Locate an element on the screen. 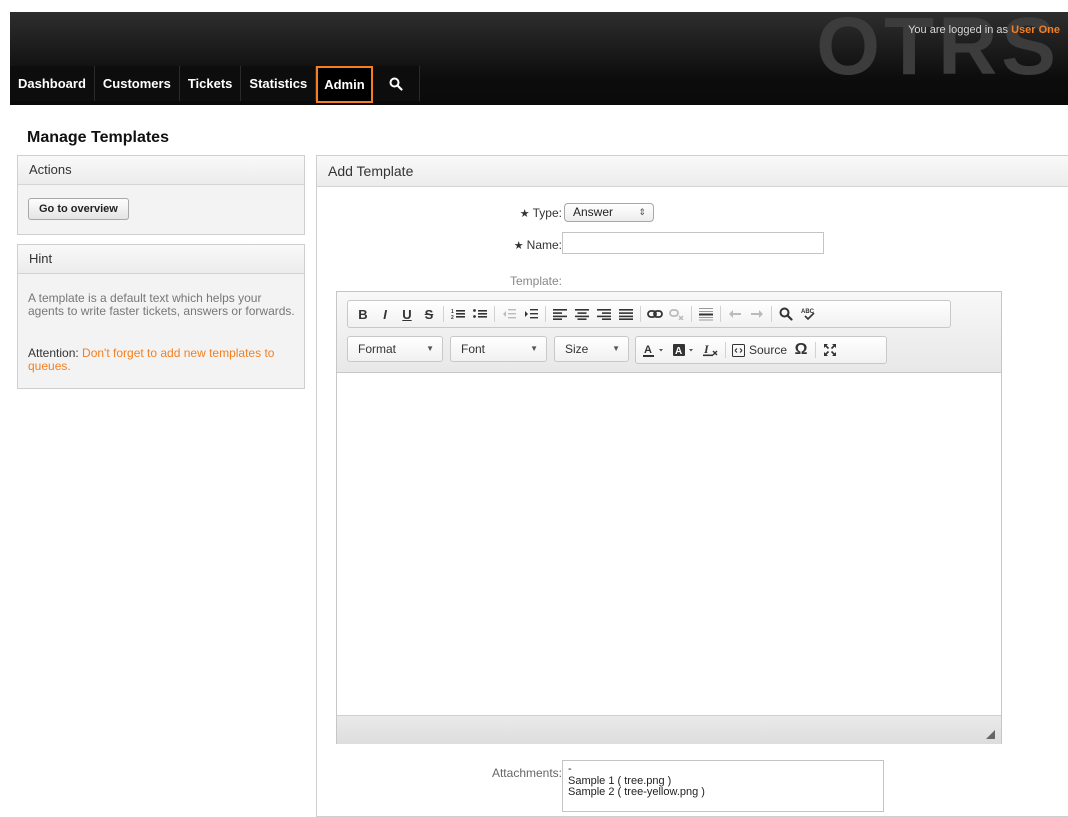 This screenshot has width=1068, height=817. size-combo: Size ▼ is located at coordinates (591, 349).